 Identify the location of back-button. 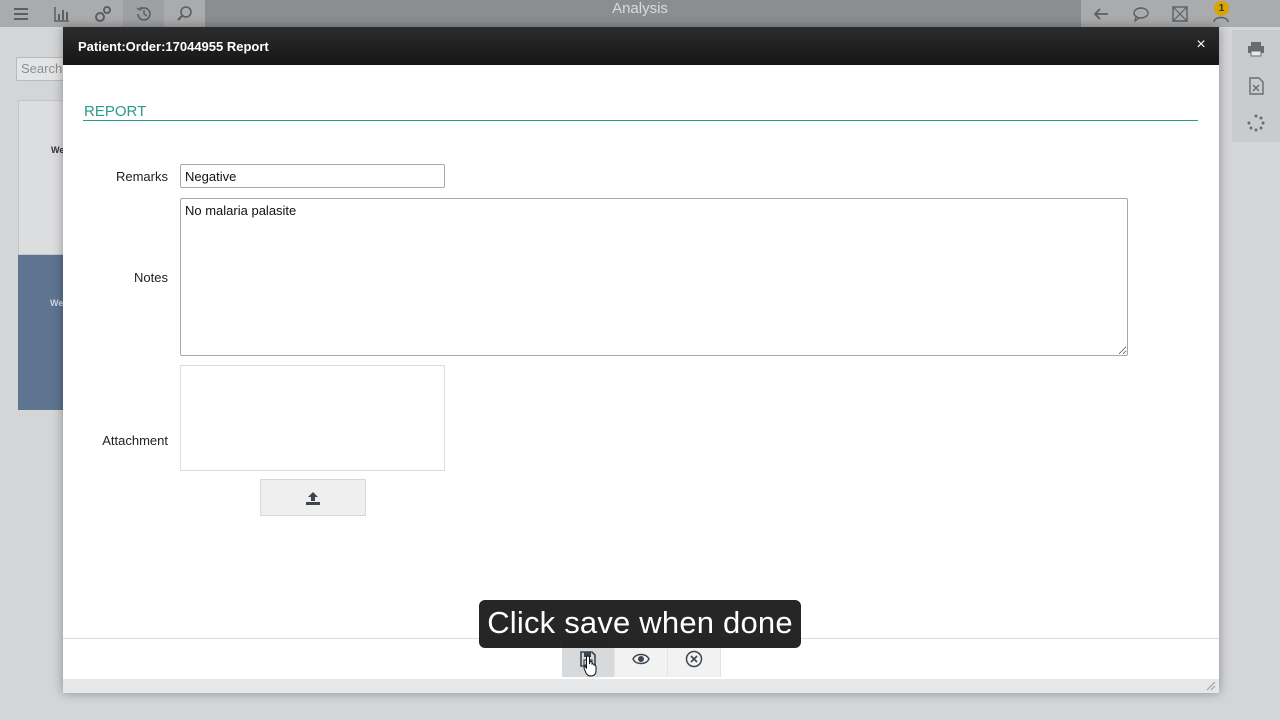
(1101, 13).